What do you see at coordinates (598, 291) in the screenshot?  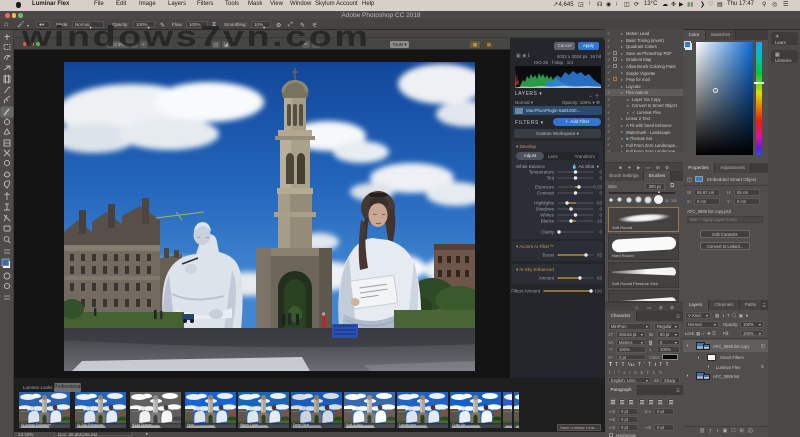 I see `svg-text: 100` at bounding box center [598, 291].